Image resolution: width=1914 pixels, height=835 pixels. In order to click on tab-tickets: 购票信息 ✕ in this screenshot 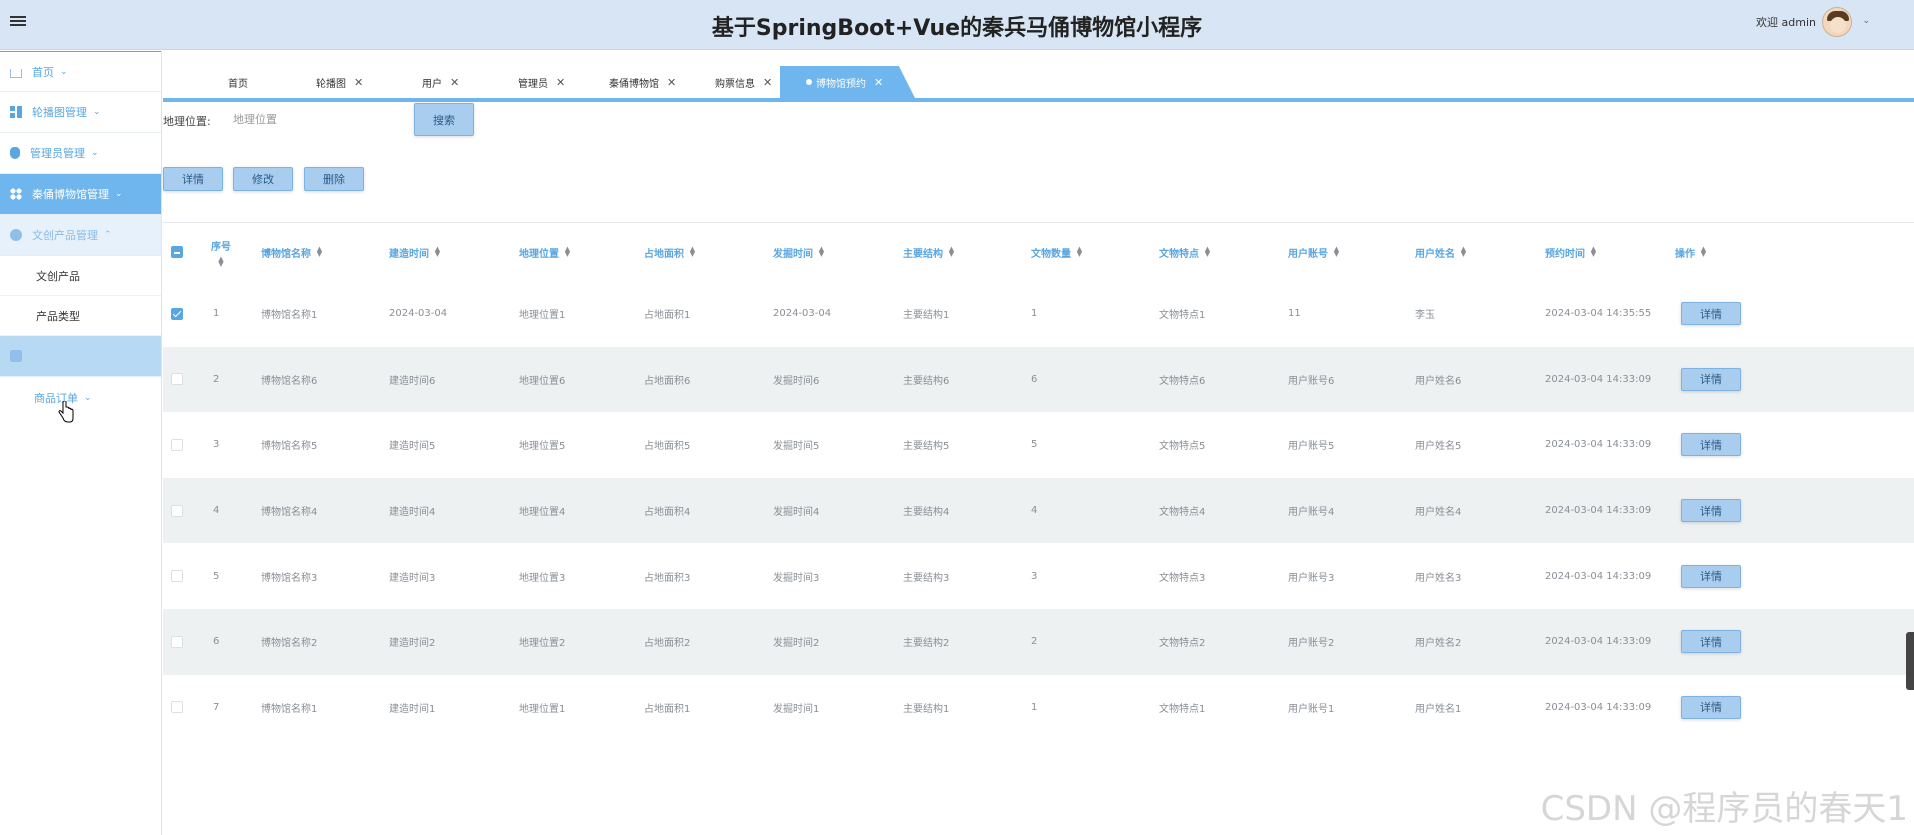, I will do `click(743, 82)`.